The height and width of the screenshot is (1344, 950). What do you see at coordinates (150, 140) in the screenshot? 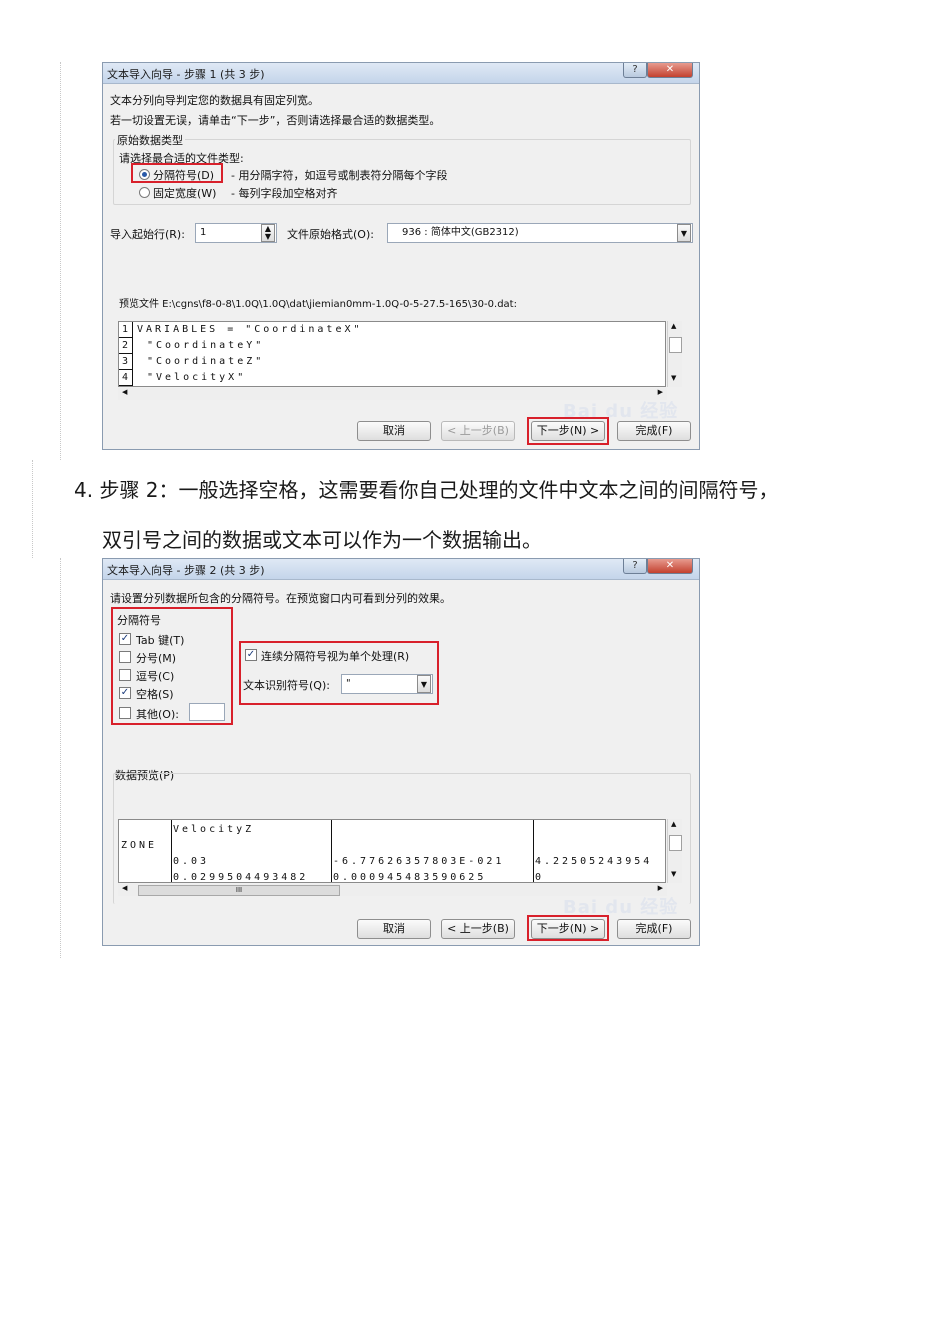
I see `data-type-group-label: 原始数据类型` at bounding box center [150, 140].